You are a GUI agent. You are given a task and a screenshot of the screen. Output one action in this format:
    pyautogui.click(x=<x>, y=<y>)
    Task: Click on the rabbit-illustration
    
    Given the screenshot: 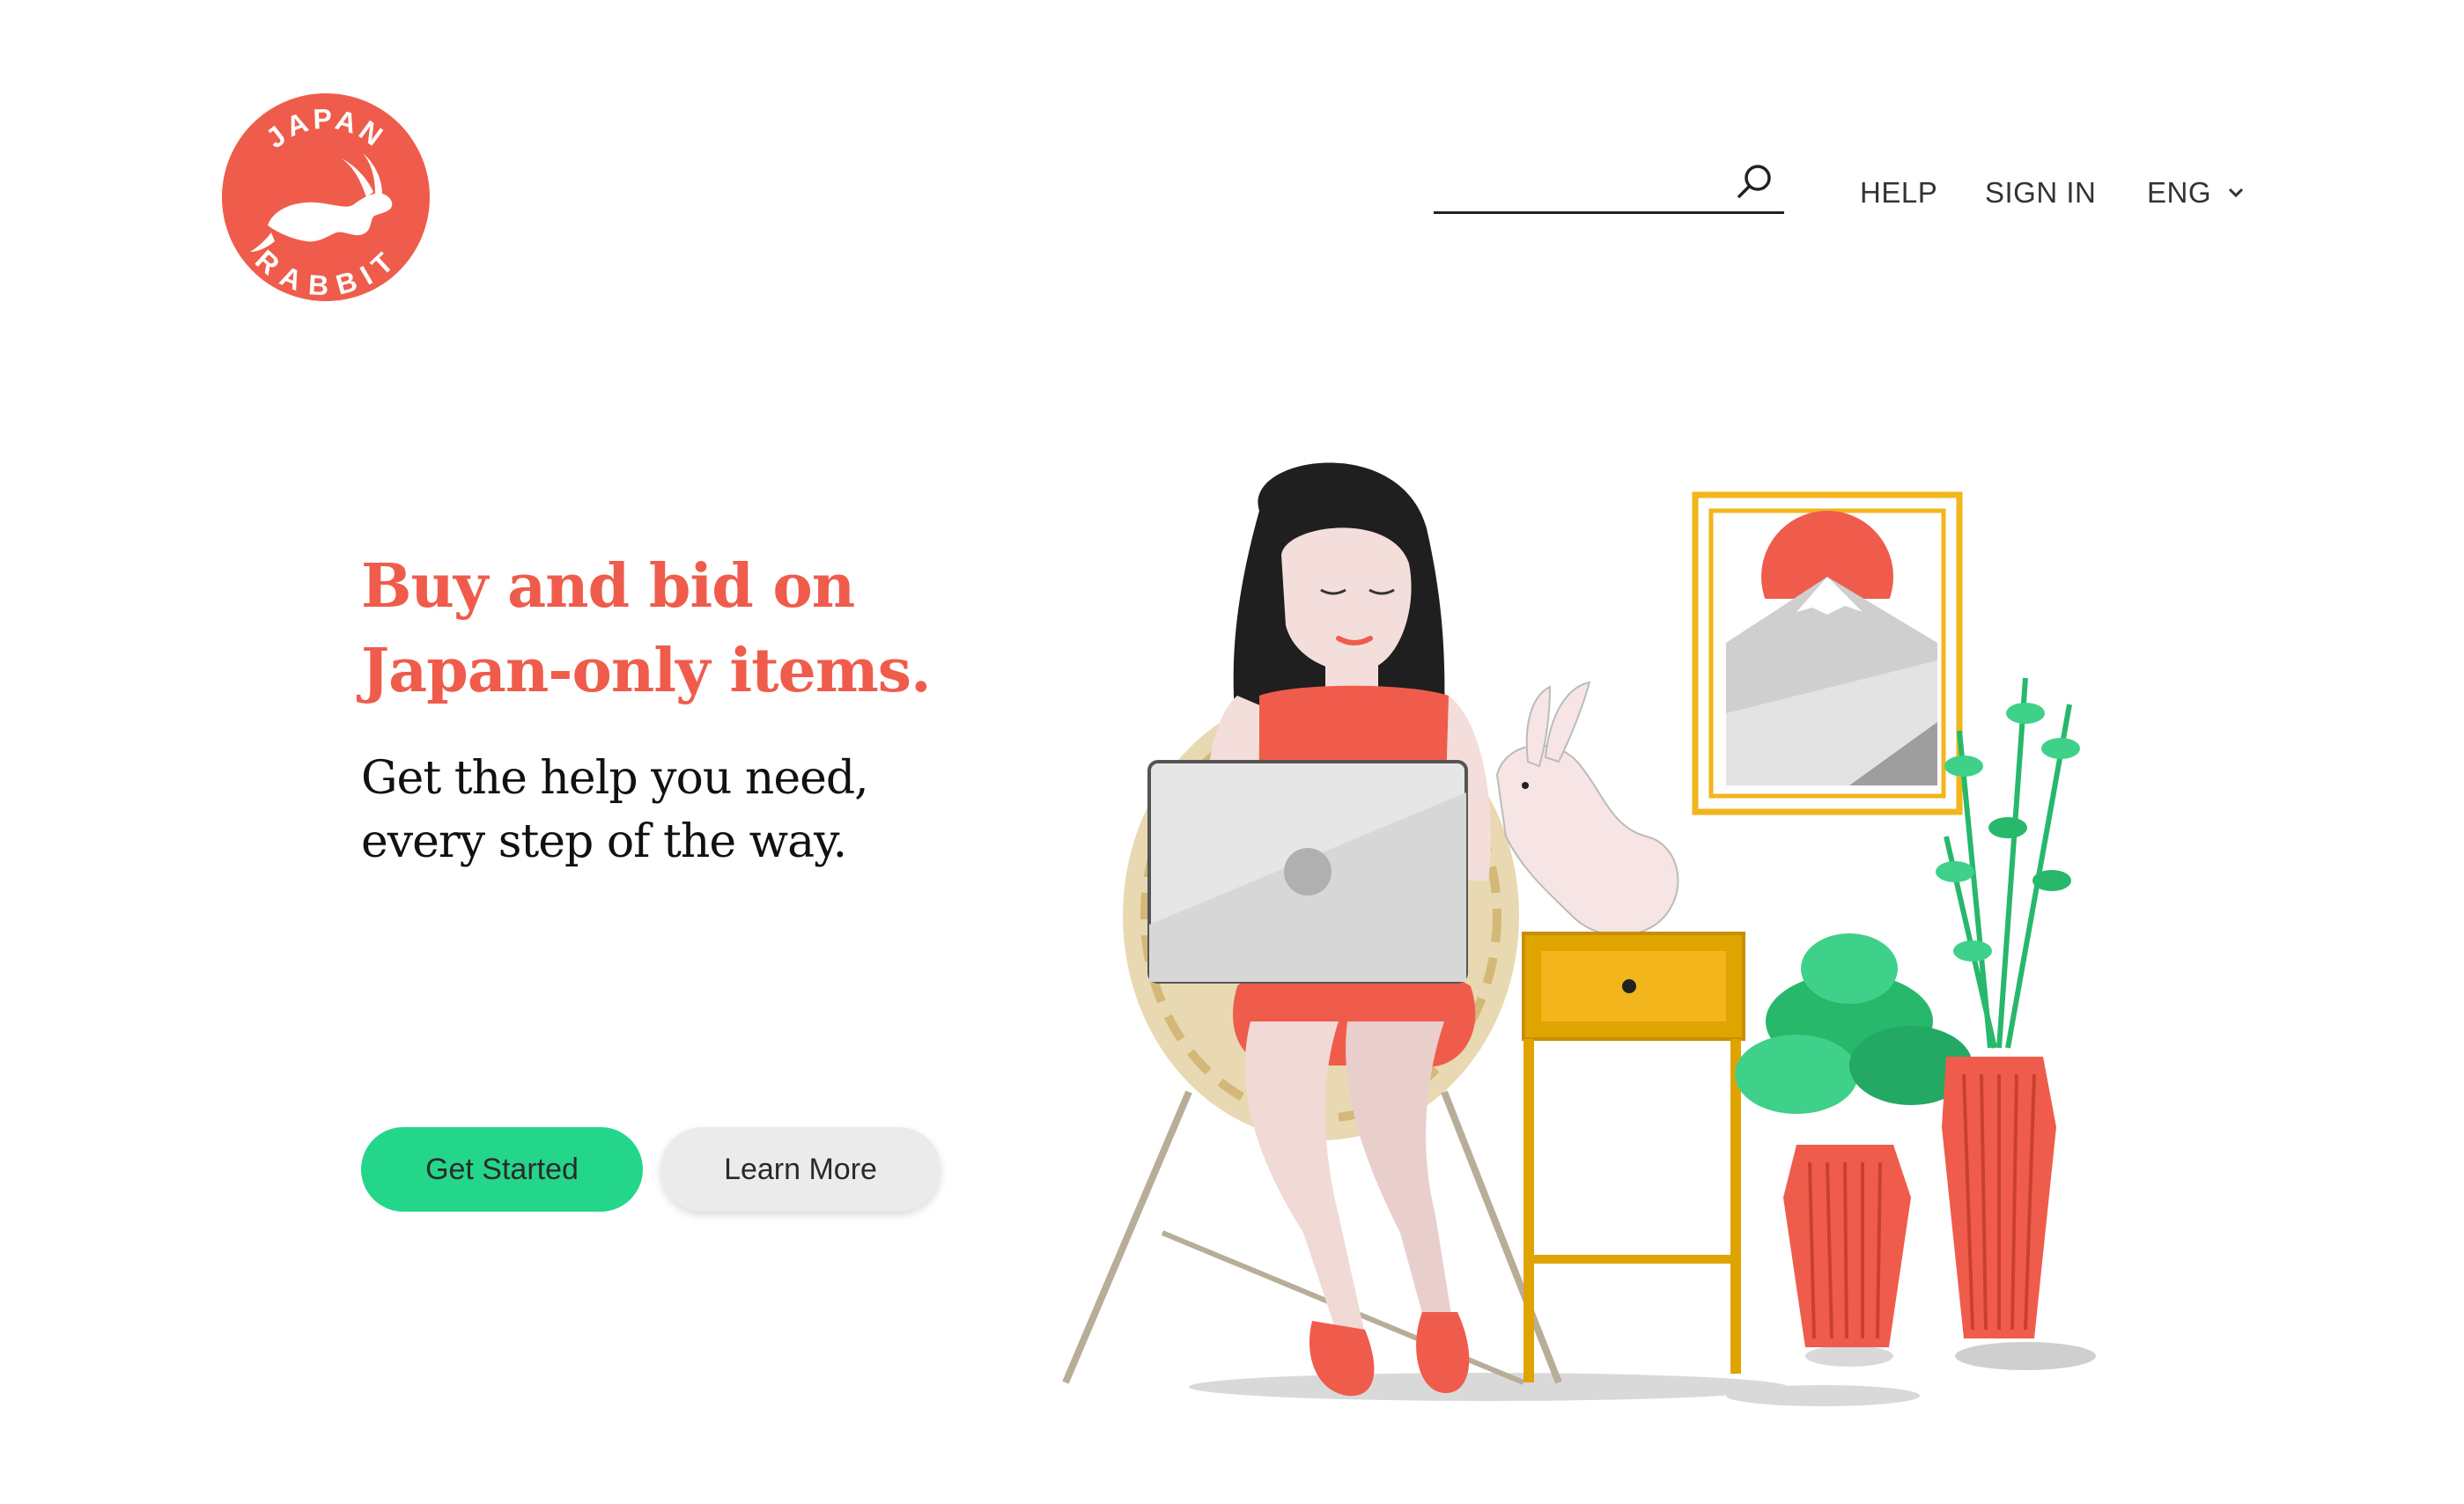 What is the action you would take?
    pyautogui.click(x=1587, y=809)
    